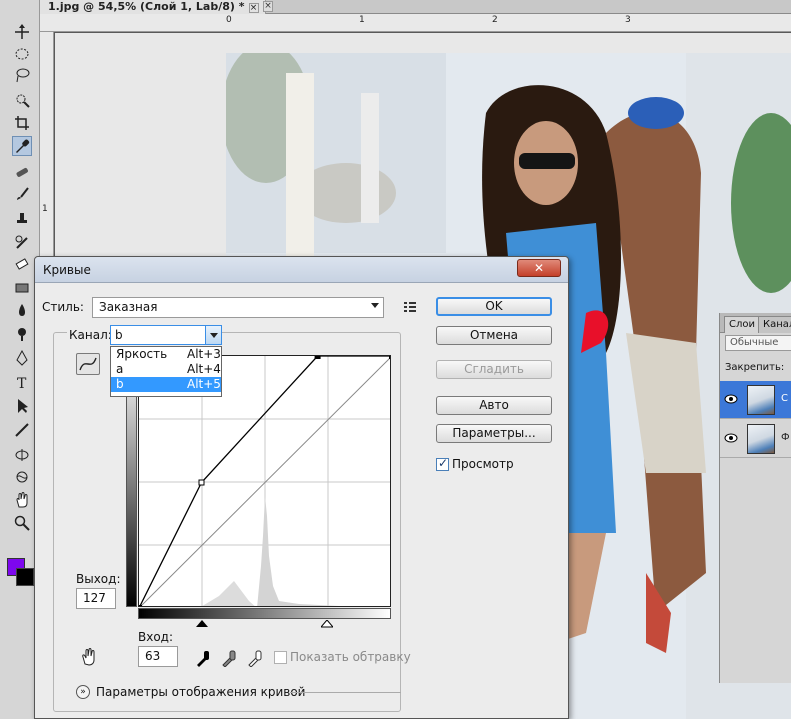 Image resolution: width=791 pixels, height=719 pixels. Describe the element at coordinates (22, 146) in the screenshot. I see `eyedropper-tool` at that location.